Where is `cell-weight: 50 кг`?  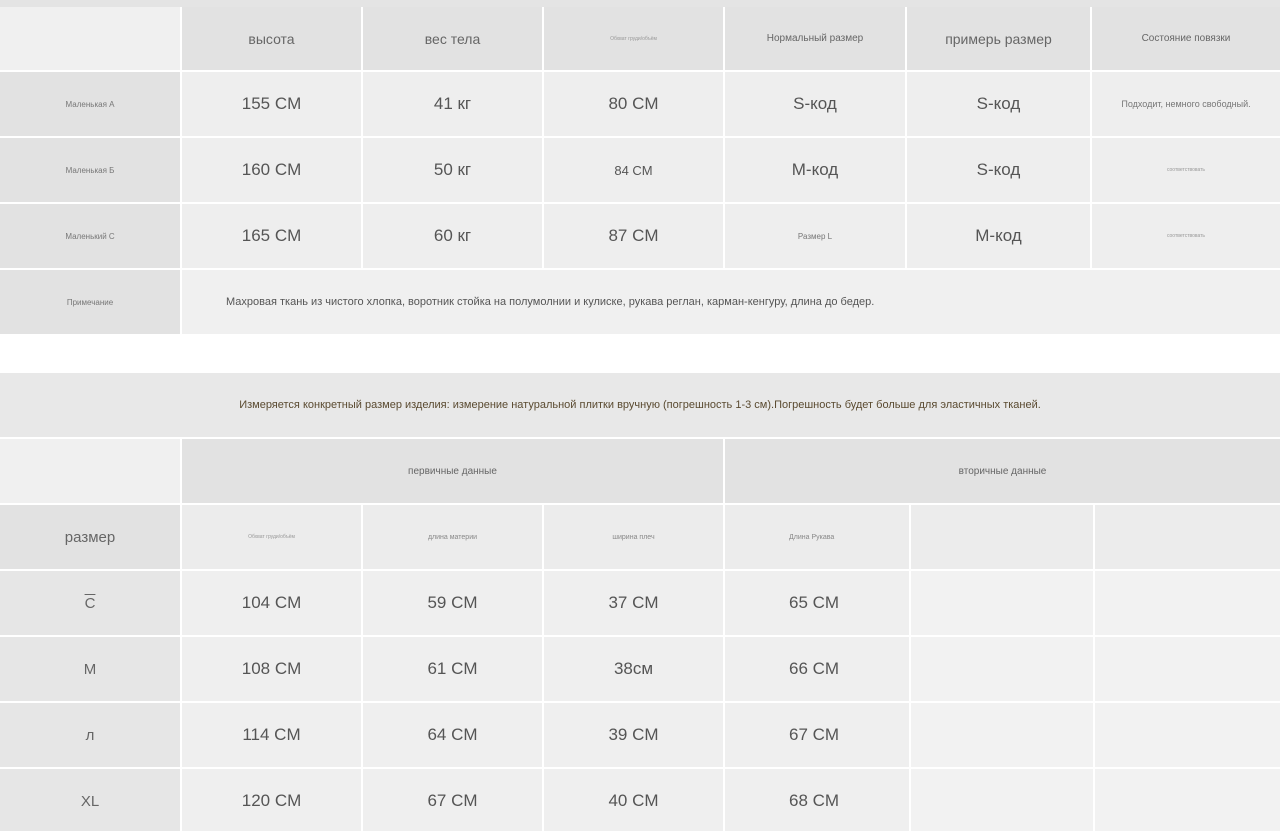
cell-weight: 50 кг is located at coordinates (453, 171).